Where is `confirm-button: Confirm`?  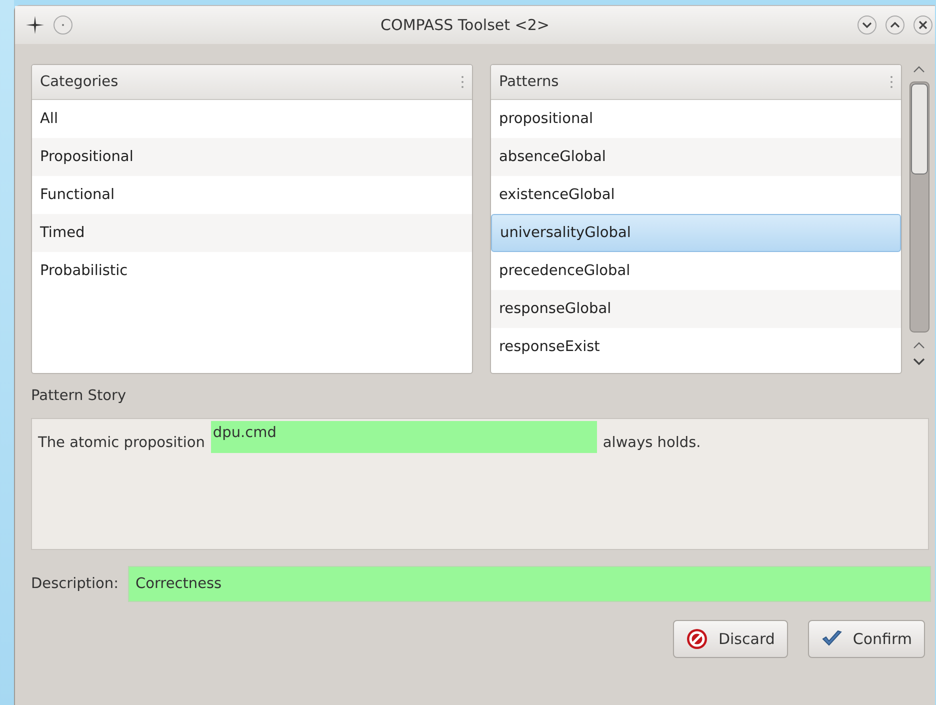 confirm-button: Confirm is located at coordinates (866, 639).